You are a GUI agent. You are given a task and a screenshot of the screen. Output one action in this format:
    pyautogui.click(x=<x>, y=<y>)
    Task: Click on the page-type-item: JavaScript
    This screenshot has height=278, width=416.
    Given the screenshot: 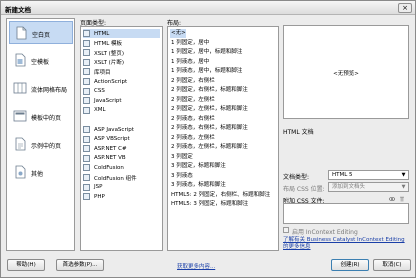 What is the action you would take?
    pyautogui.click(x=121, y=100)
    